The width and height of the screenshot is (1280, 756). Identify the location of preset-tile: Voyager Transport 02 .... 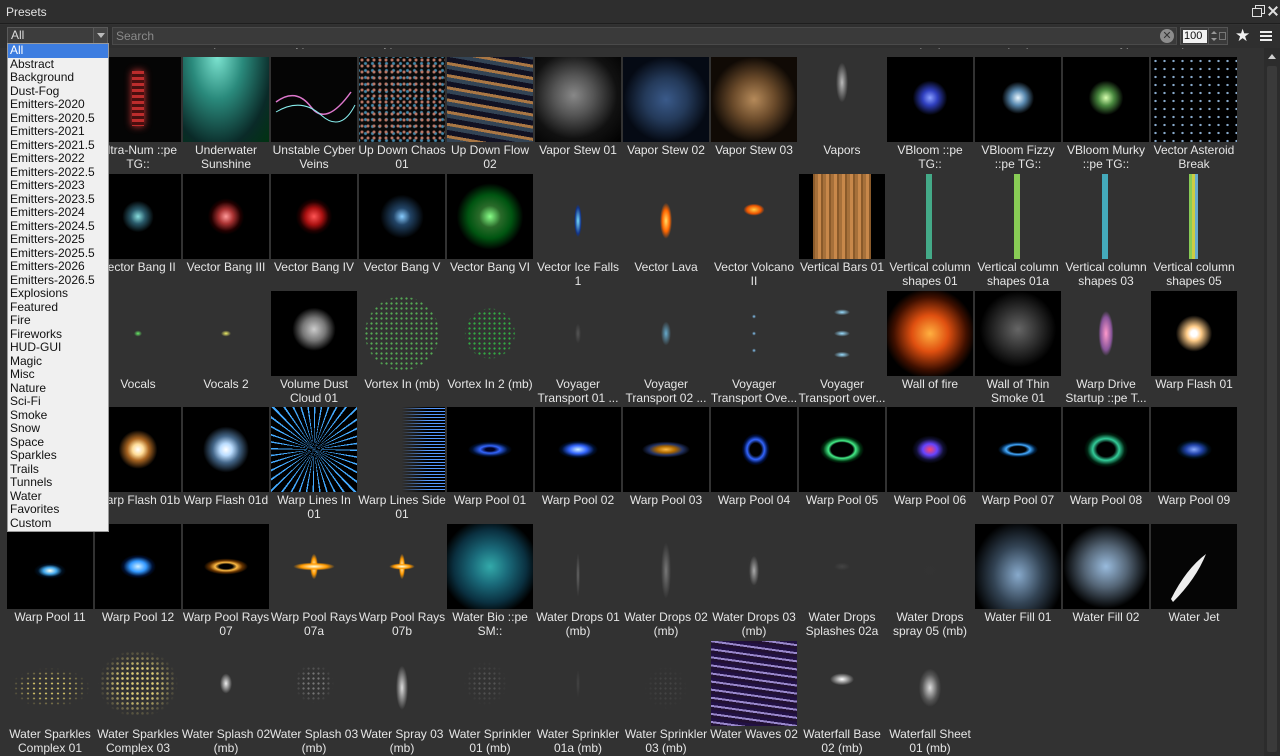
(666, 349).